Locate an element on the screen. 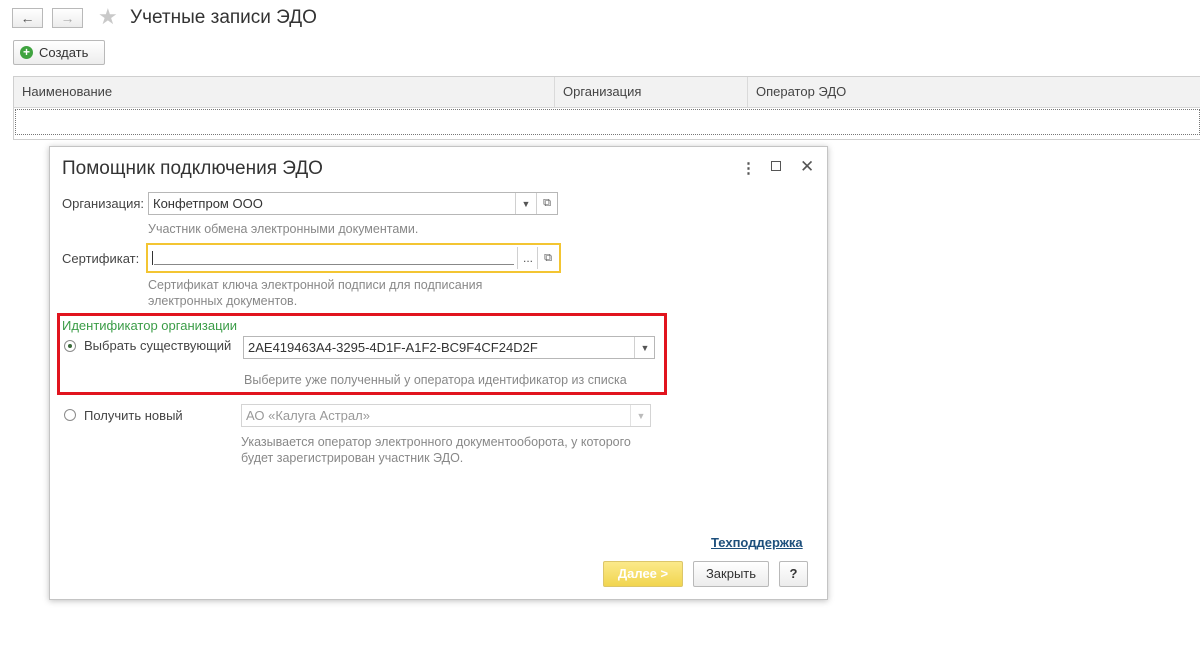 Image resolution: width=1200 pixels, height=650 pixels. column-header-organization: Организация is located at coordinates (650, 92).